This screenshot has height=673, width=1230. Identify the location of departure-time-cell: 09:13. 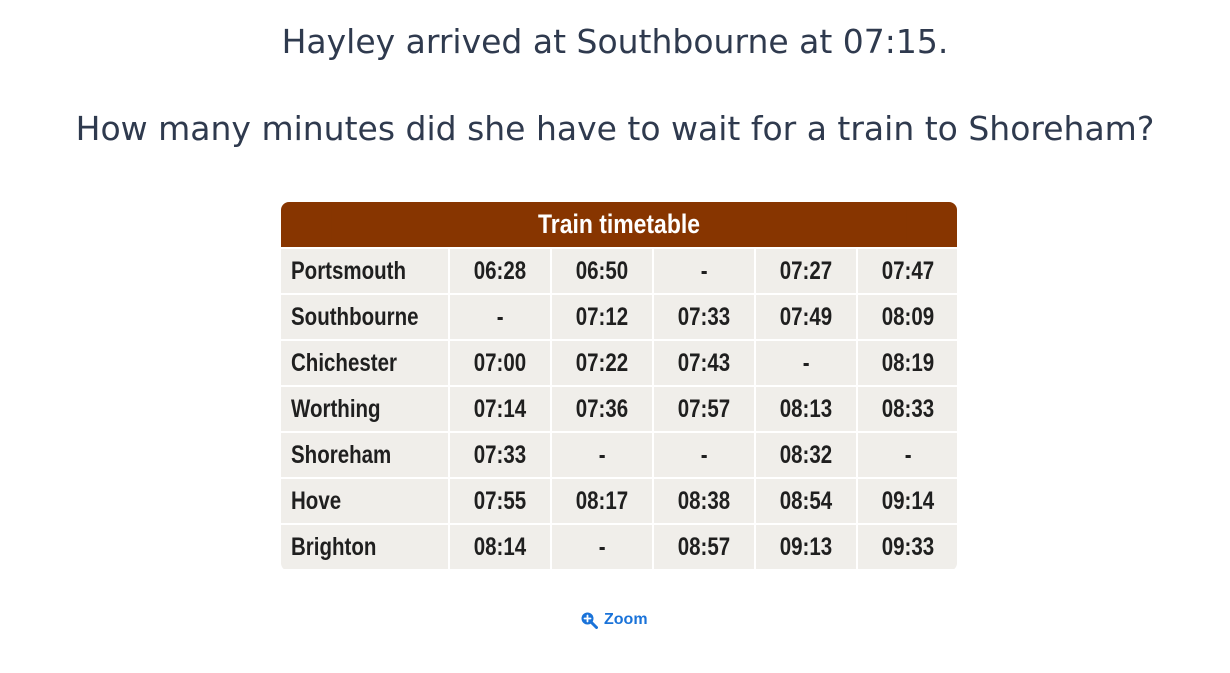
(806, 547).